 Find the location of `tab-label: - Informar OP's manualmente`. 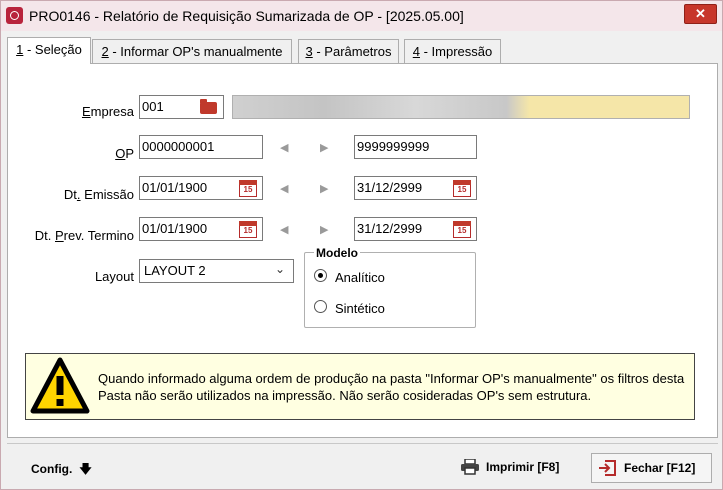

tab-label: - Informar OP's manualmente is located at coordinates (195, 51).